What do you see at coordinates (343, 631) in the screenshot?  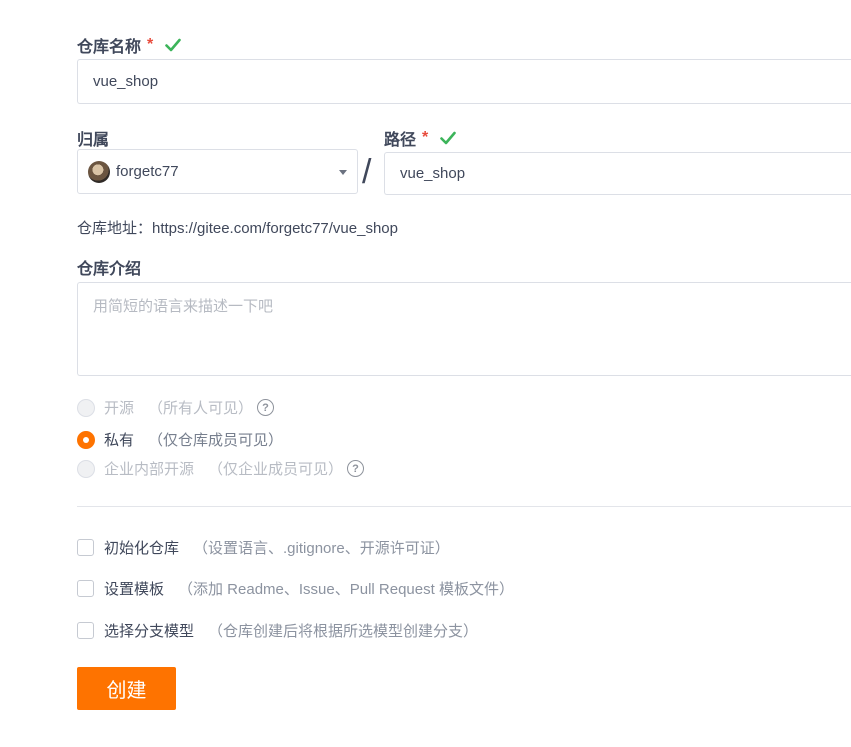 I see `option-hint: （仓库创建后将根据所选模型创建分支）` at bounding box center [343, 631].